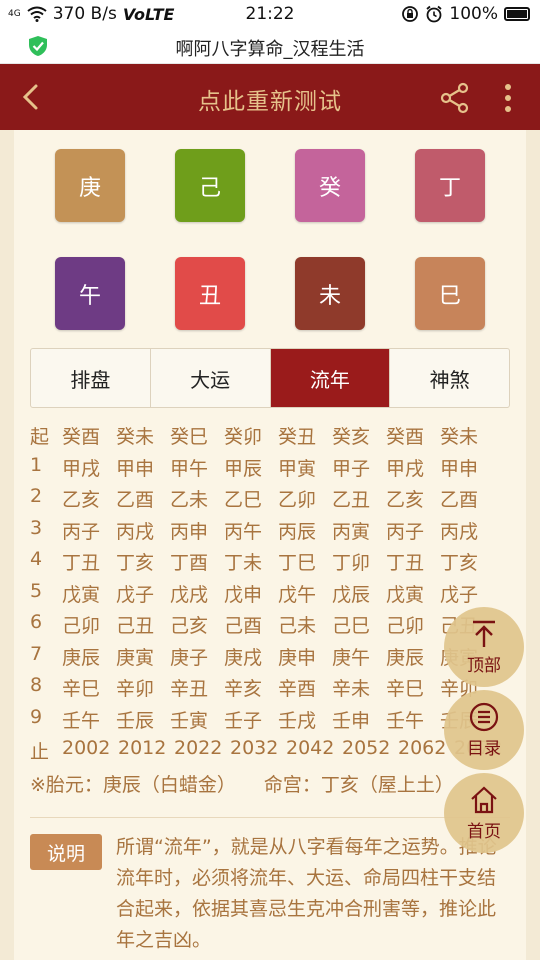 This screenshot has height=960, width=540. Describe the element at coordinates (270, 97) in the screenshot. I see `app-header: 点此重新测试` at that location.